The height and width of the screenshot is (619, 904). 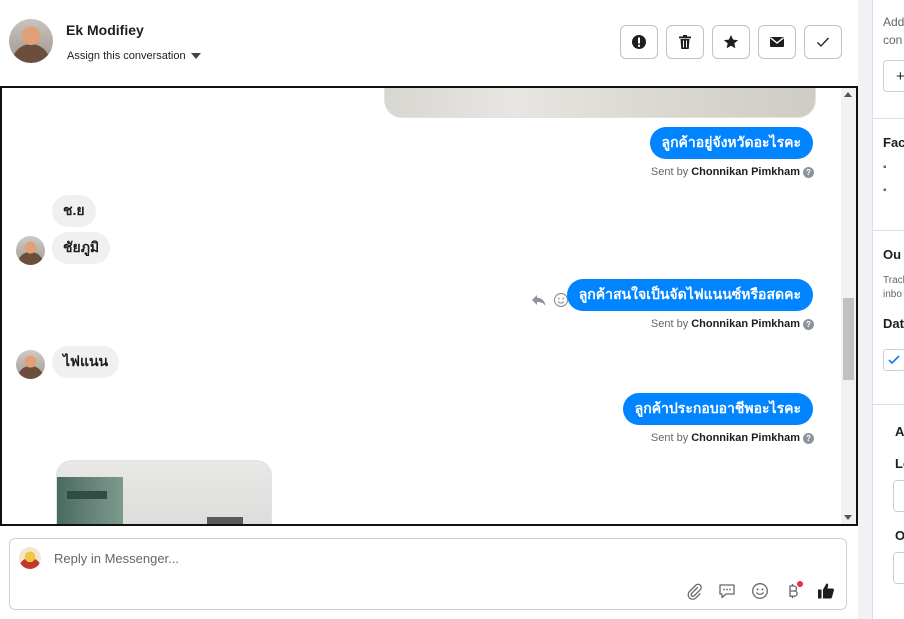 What do you see at coordinates (86, 362) in the screenshot?
I see `incoming-message: ไฟแนน` at bounding box center [86, 362].